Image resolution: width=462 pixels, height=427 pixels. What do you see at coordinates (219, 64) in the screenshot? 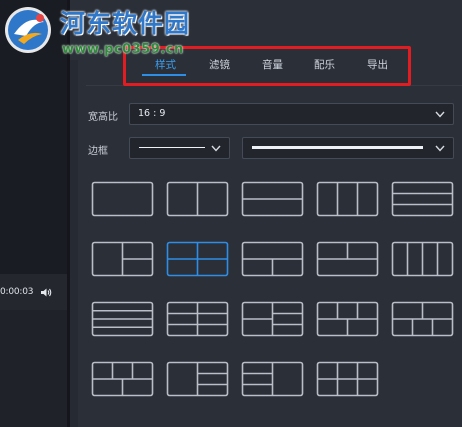
I see `tab-filter: 滤镜` at bounding box center [219, 64].